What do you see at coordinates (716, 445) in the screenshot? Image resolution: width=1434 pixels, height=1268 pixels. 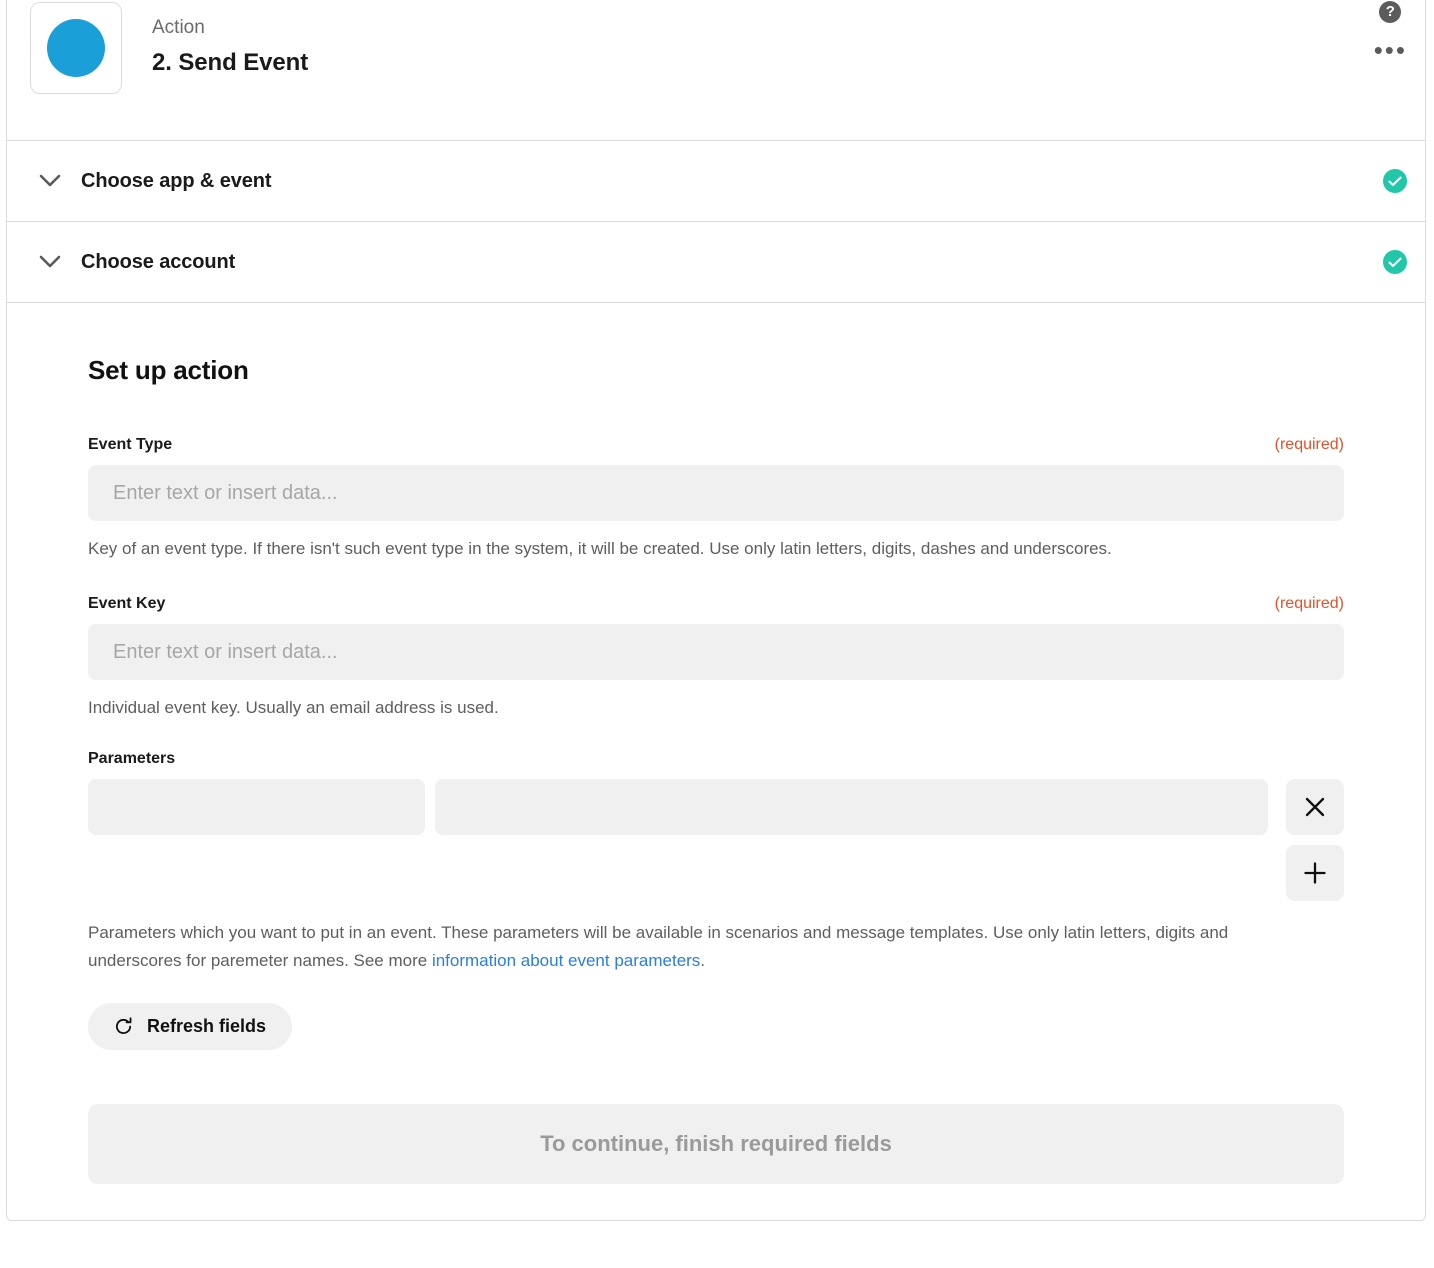 I see `field-label-row: Event Type (required)` at bounding box center [716, 445].